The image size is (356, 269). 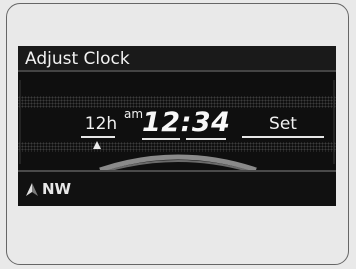 What do you see at coordinates (177, 189) in the screenshot?
I see `status-bar: NW` at bounding box center [177, 189].